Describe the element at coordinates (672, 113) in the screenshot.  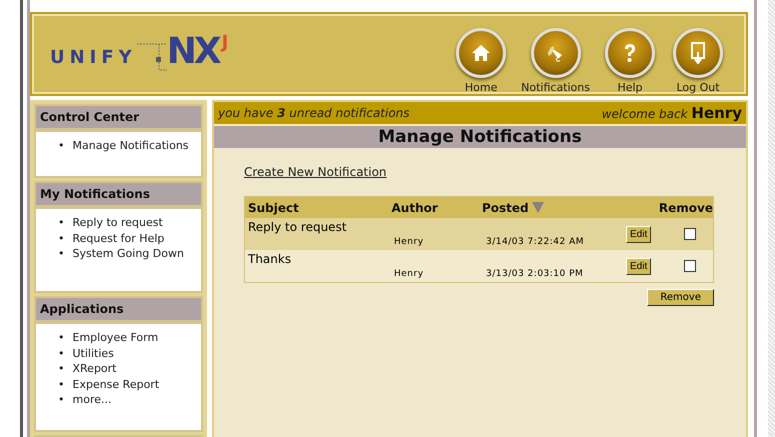
I see `welcome-message: welcome back Henry` at that location.